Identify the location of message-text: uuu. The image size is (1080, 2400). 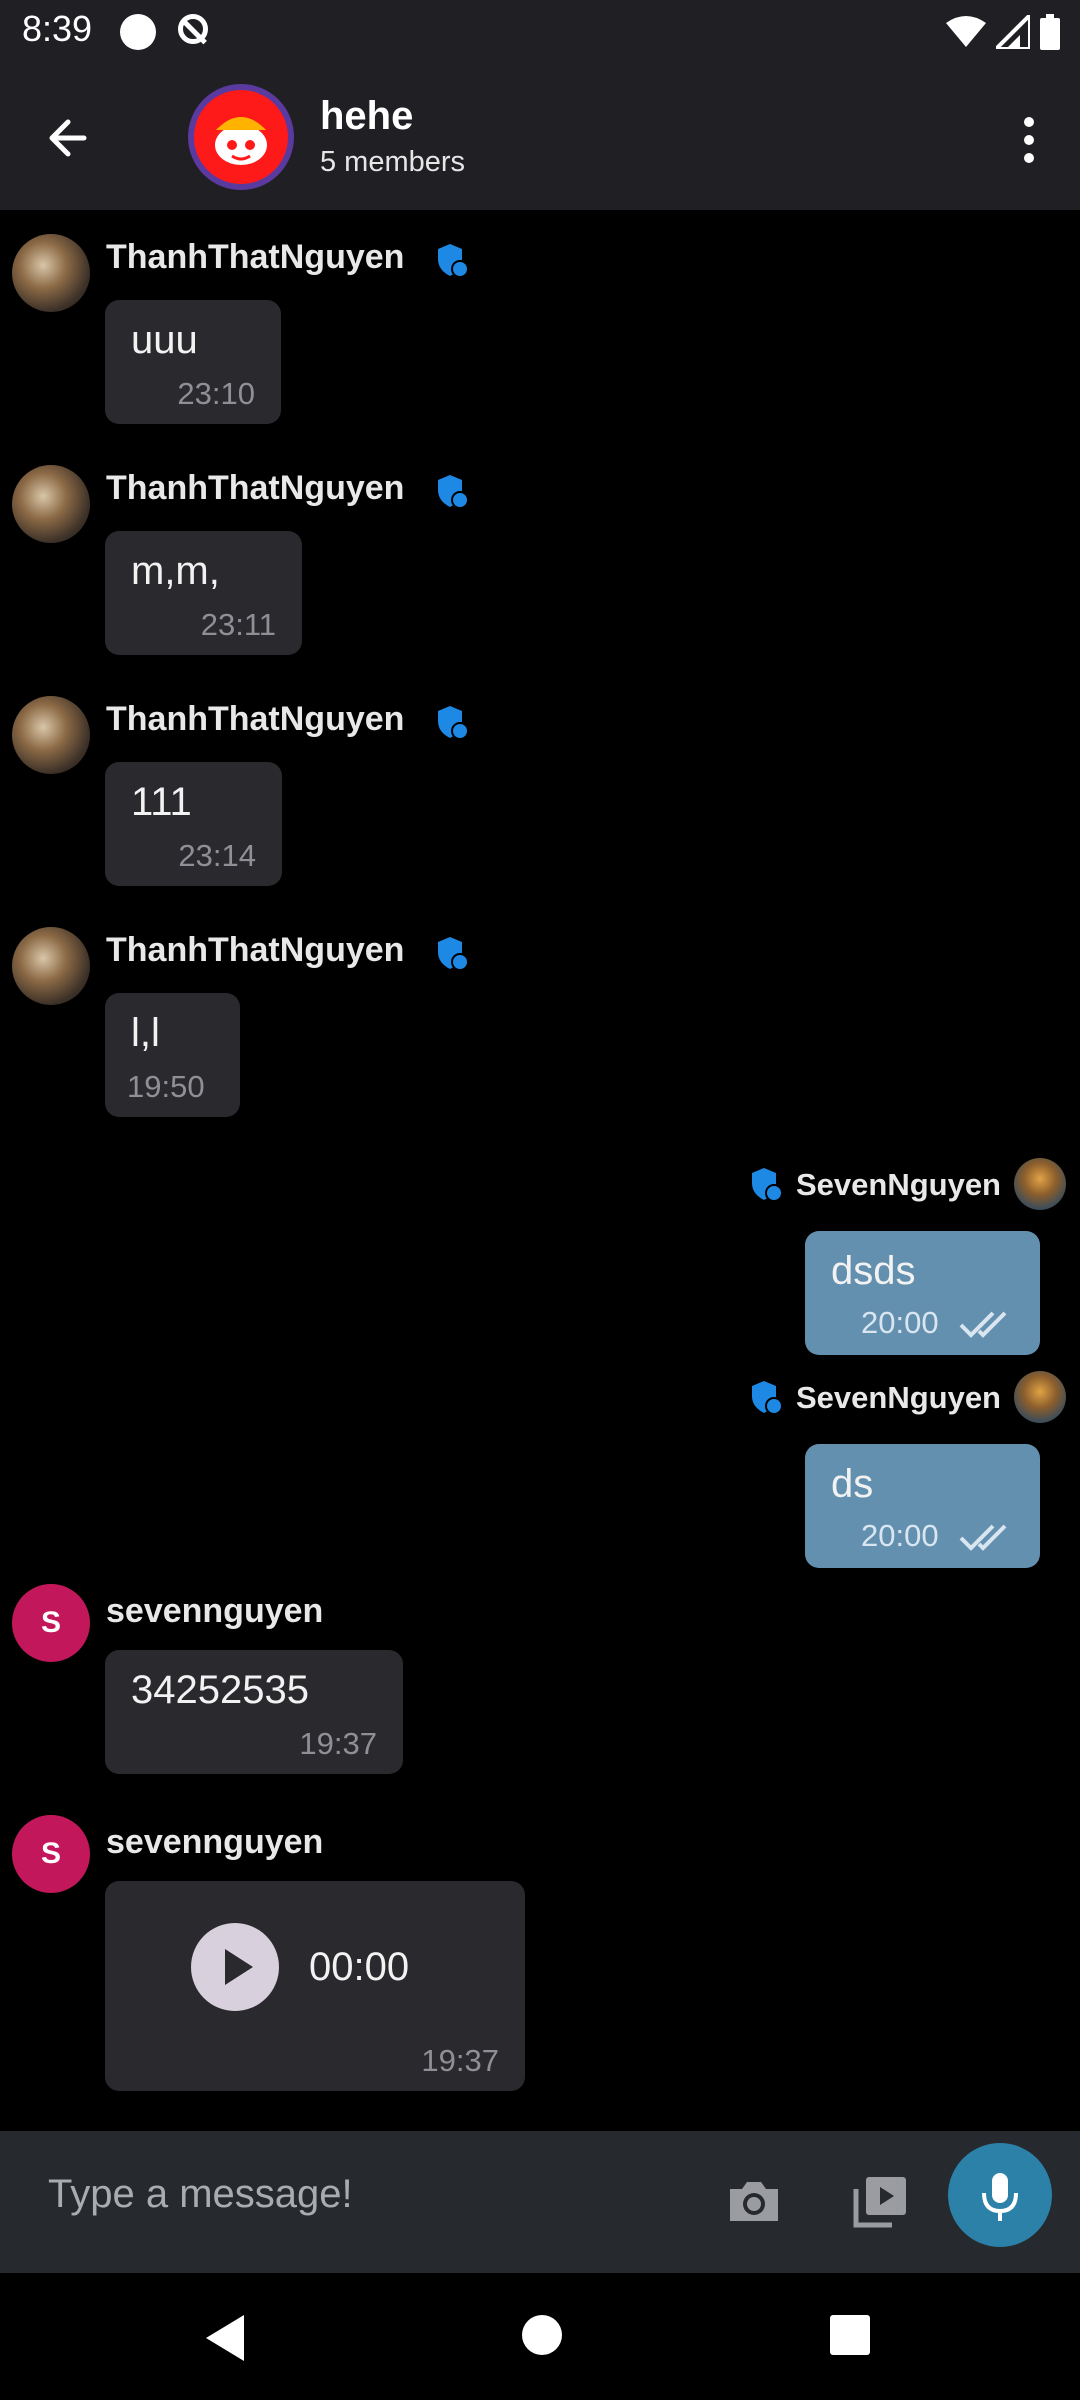
(164, 340).